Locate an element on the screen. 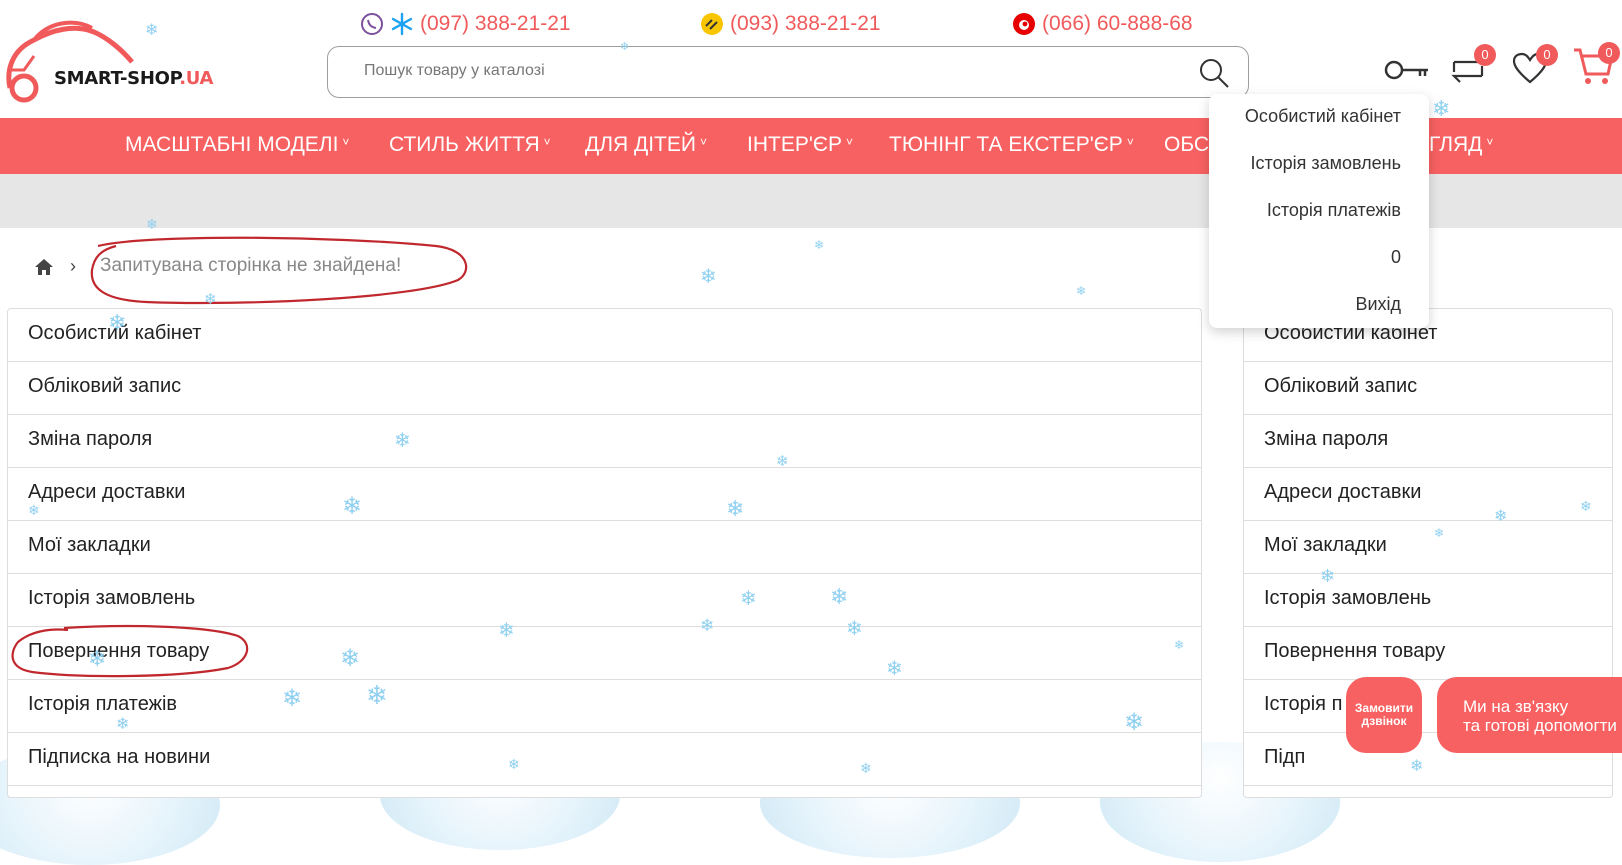  account-menu-item: Зміна пароля is located at coordinates (604, 441).